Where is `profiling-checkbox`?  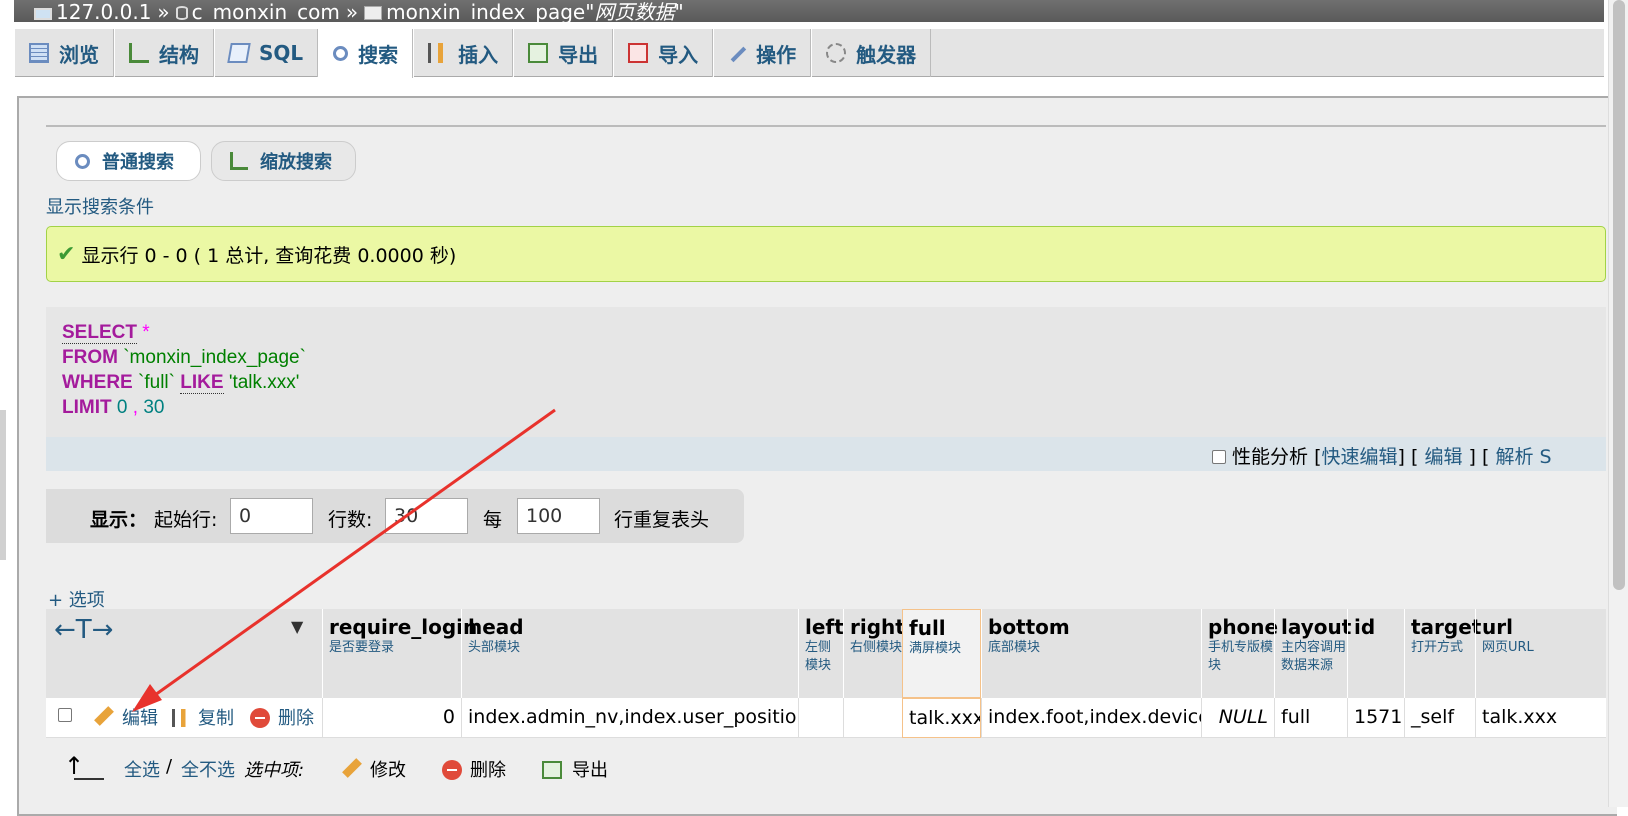 profiling-checkbox is located at coordinates (1219, 457).